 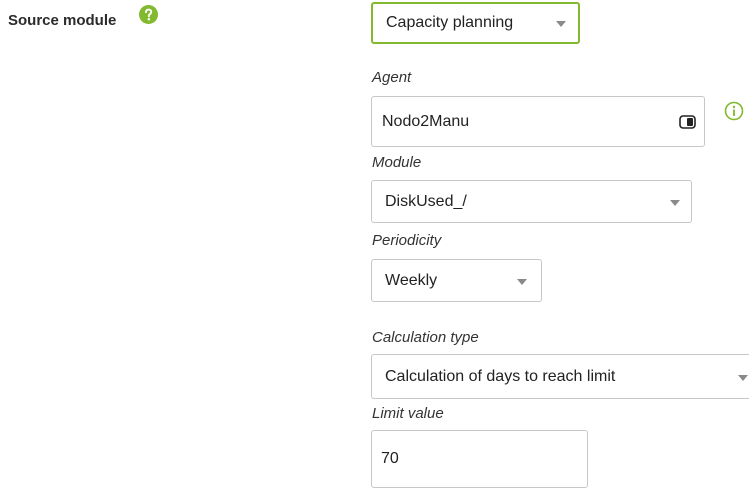 What do you see at coordinates (426, 121) in the screenshot?
I see `agent-value: Nodo2Manu` at bounding box center [426, 121].